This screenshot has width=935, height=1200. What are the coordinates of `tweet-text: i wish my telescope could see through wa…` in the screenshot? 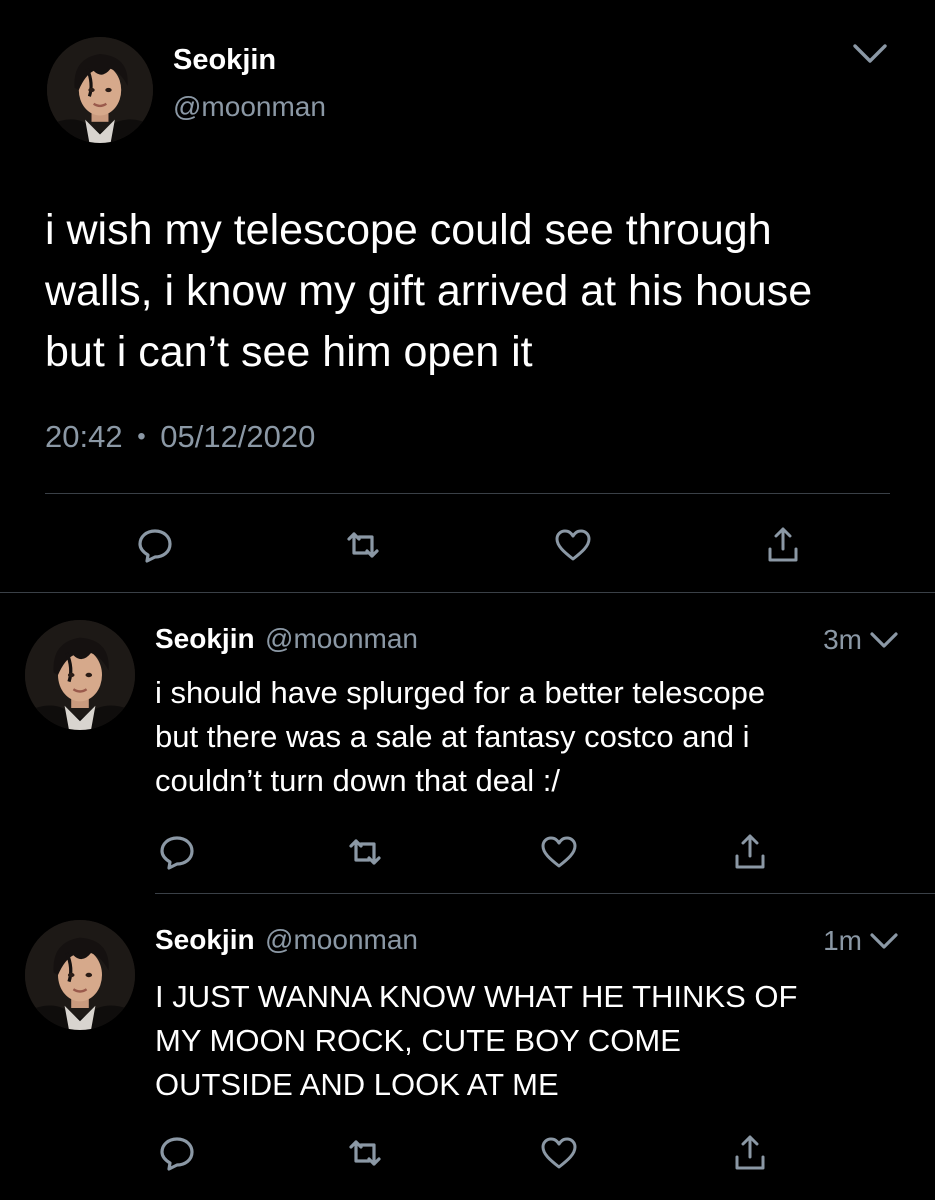 It's located at (428, 291).